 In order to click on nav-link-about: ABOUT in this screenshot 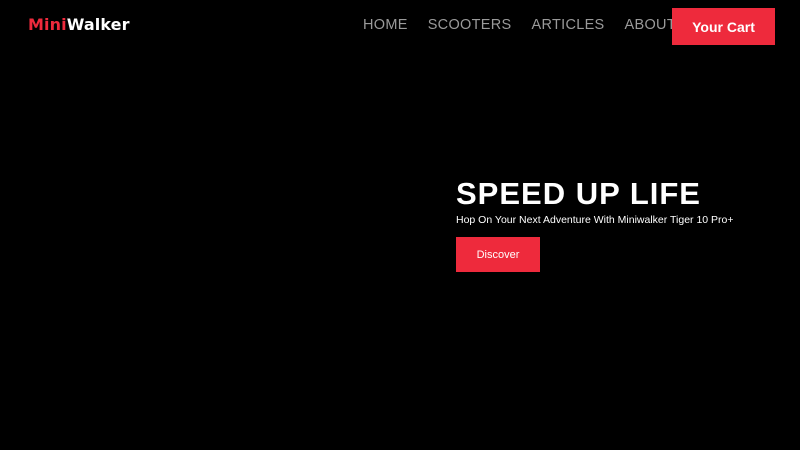, I will do `click(650, 25)`.